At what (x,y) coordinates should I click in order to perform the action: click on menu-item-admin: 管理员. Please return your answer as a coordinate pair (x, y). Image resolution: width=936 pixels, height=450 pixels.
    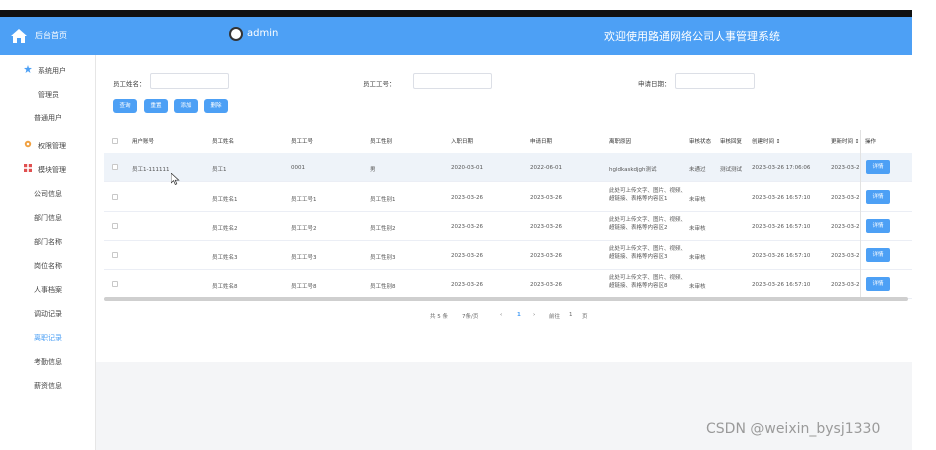
    Looking at the image, I should click on (48, 95).